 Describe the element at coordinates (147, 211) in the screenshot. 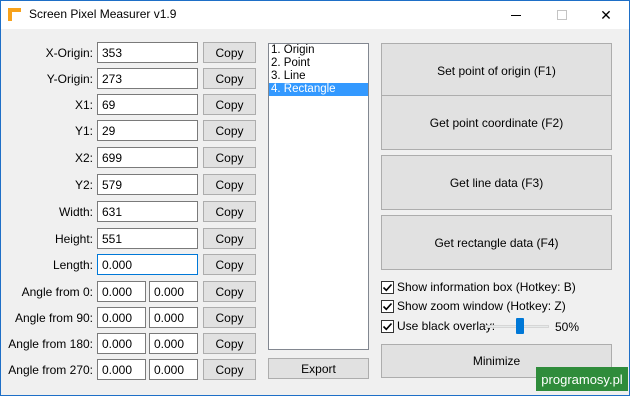

I see `width-field: 631` at that location.